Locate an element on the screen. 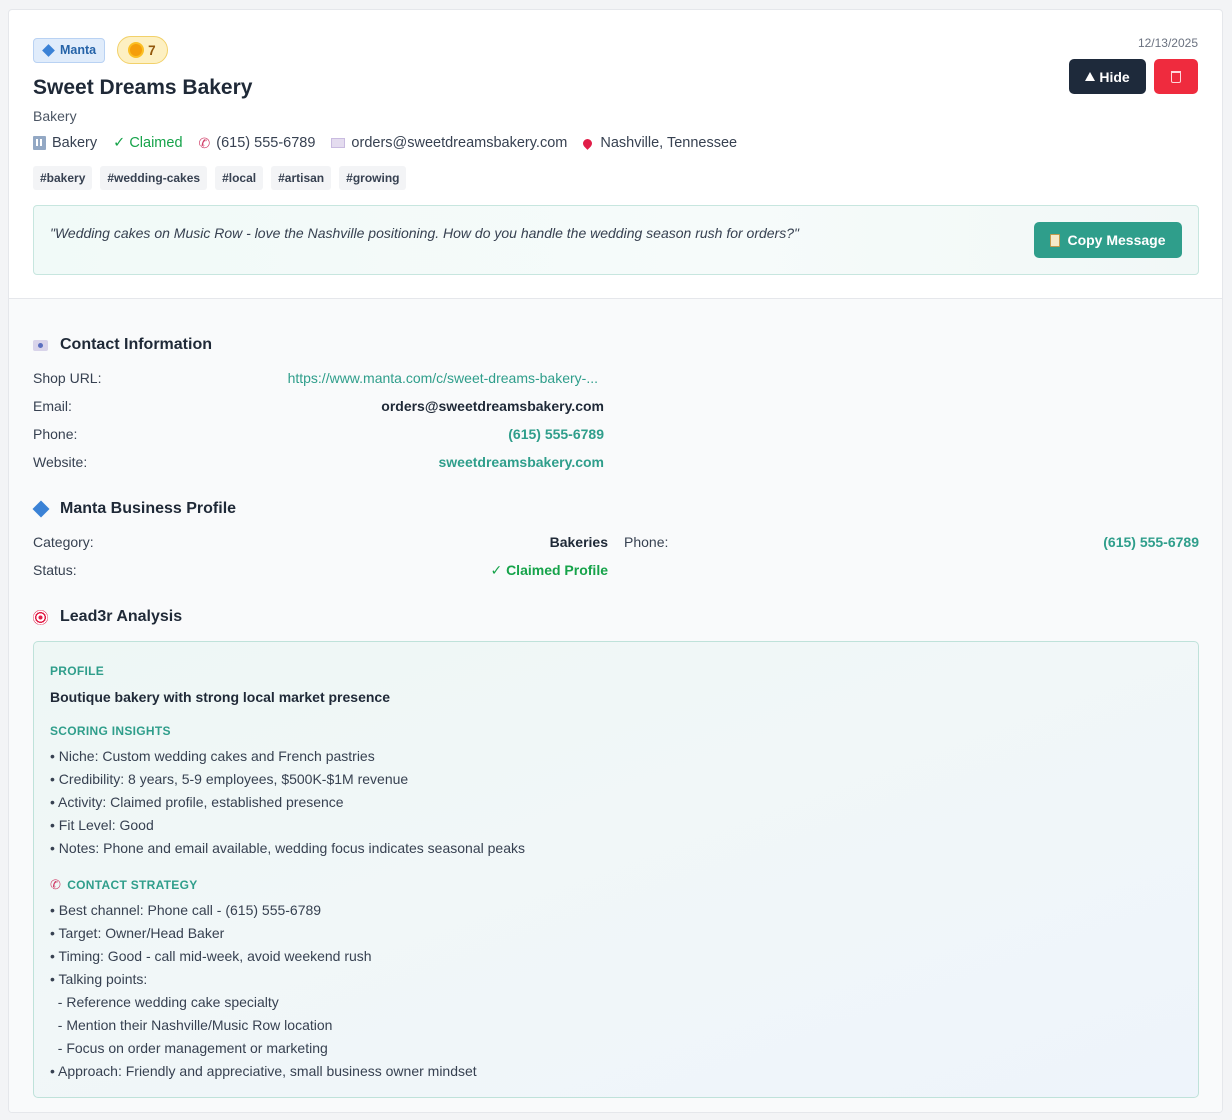  profile-heading: PROFILE is located at coordinates (77, 671).